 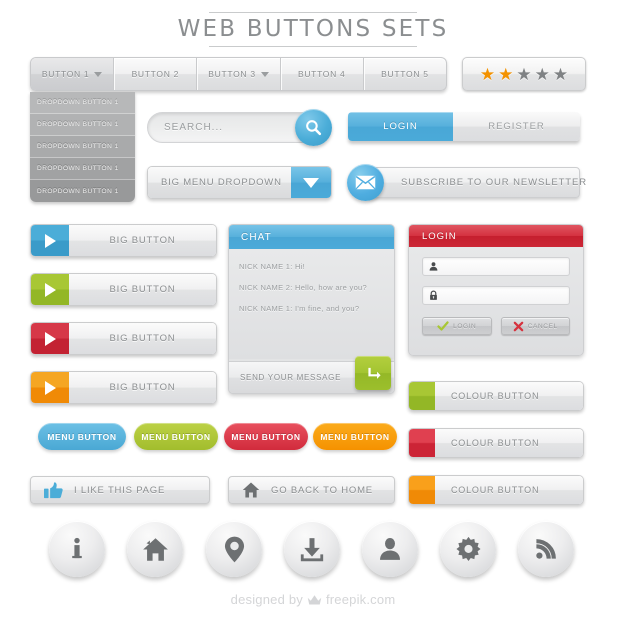 I want to click on crown-icon, so click(x=314, y=599).